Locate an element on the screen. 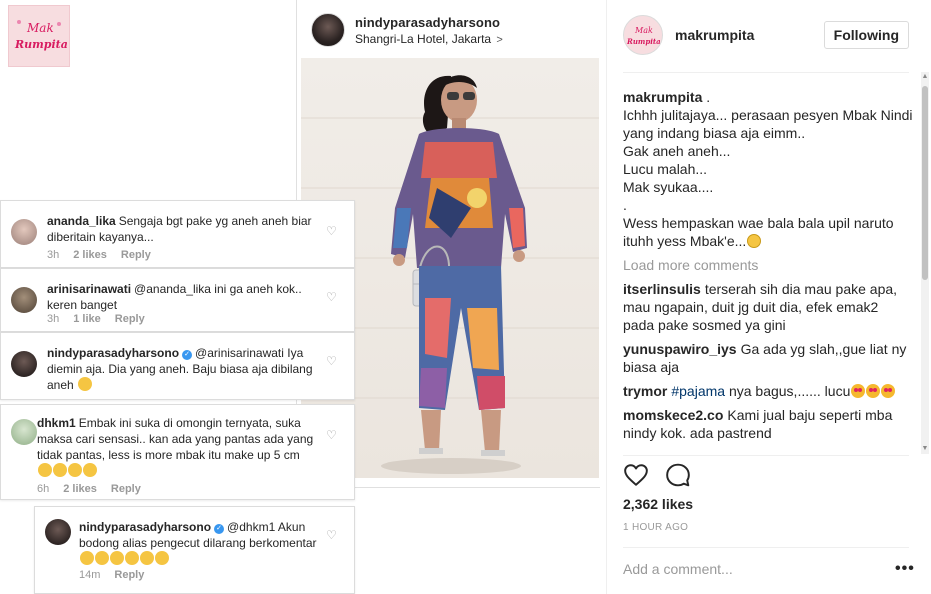 The image size is (931, 594). comment-meta: 14m Reply is located at coordinates (118, 575).